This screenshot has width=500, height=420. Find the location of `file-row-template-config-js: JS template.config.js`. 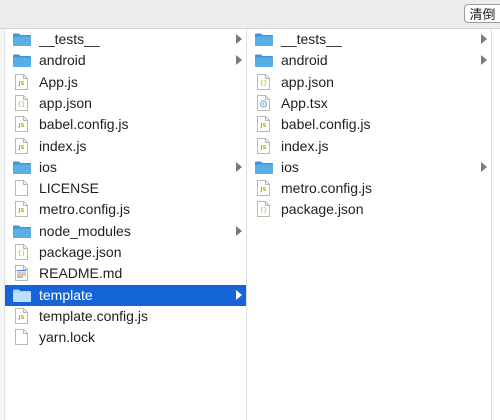

file-row-template-config-js: JS template.config.js is located at coordinates (125, 316).